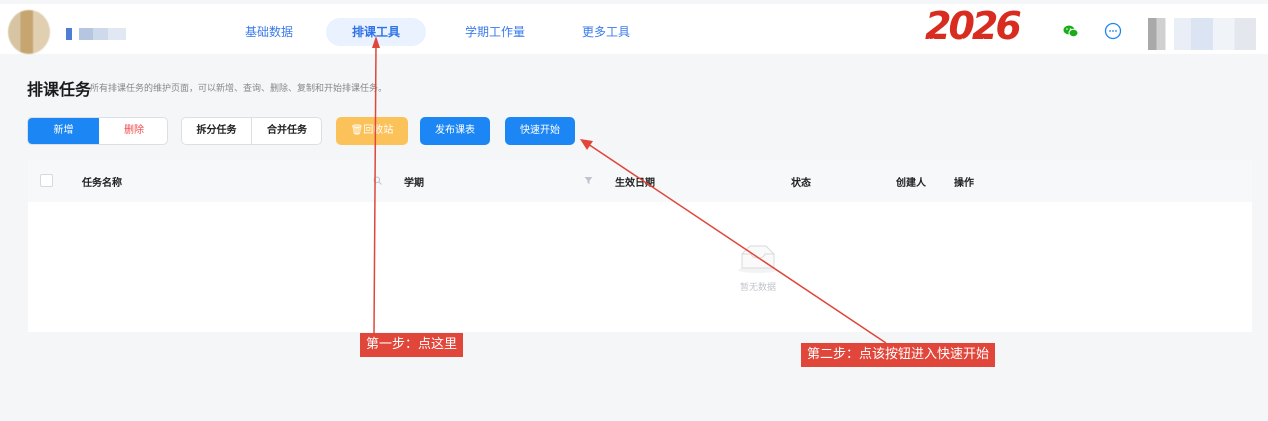  I want to click on search-icon, so click(377, 180).